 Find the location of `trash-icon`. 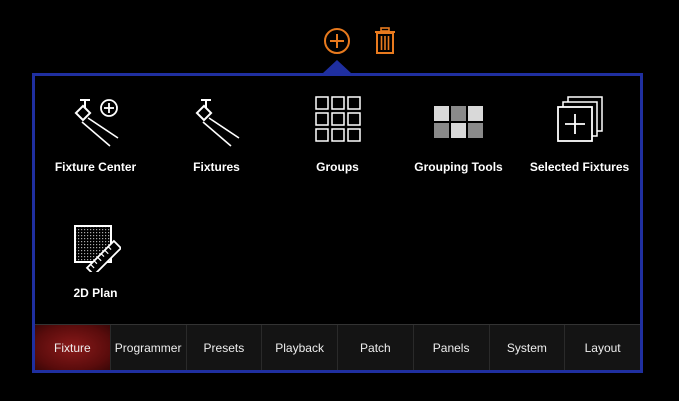

trash-icon is located at coordinates (385, 40).